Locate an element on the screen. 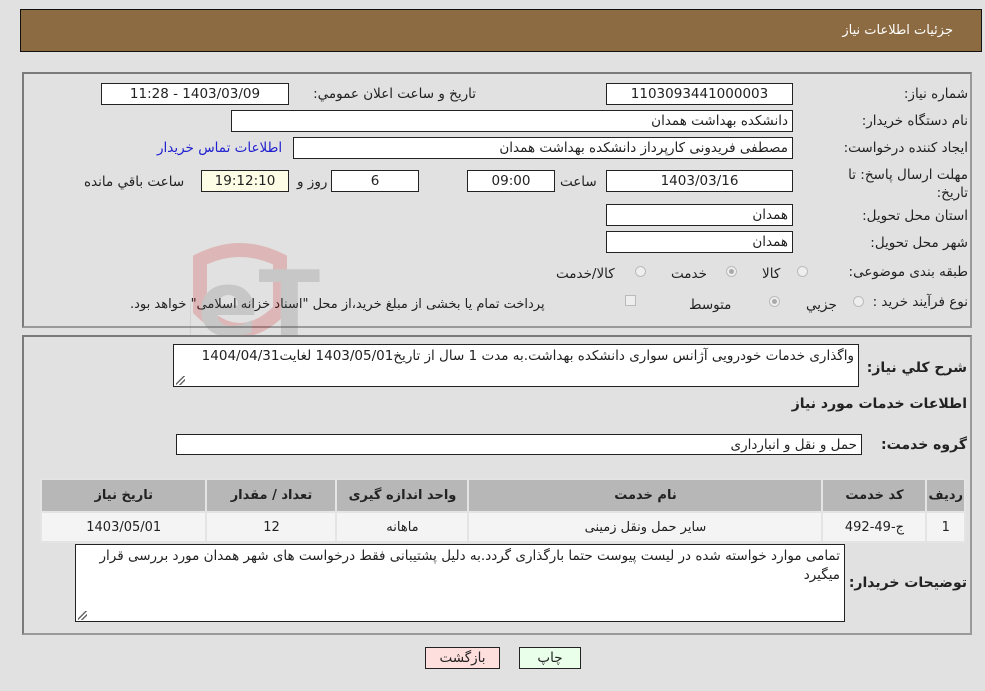  cell-unit: ماهانه is located at coordinates (402, 527).